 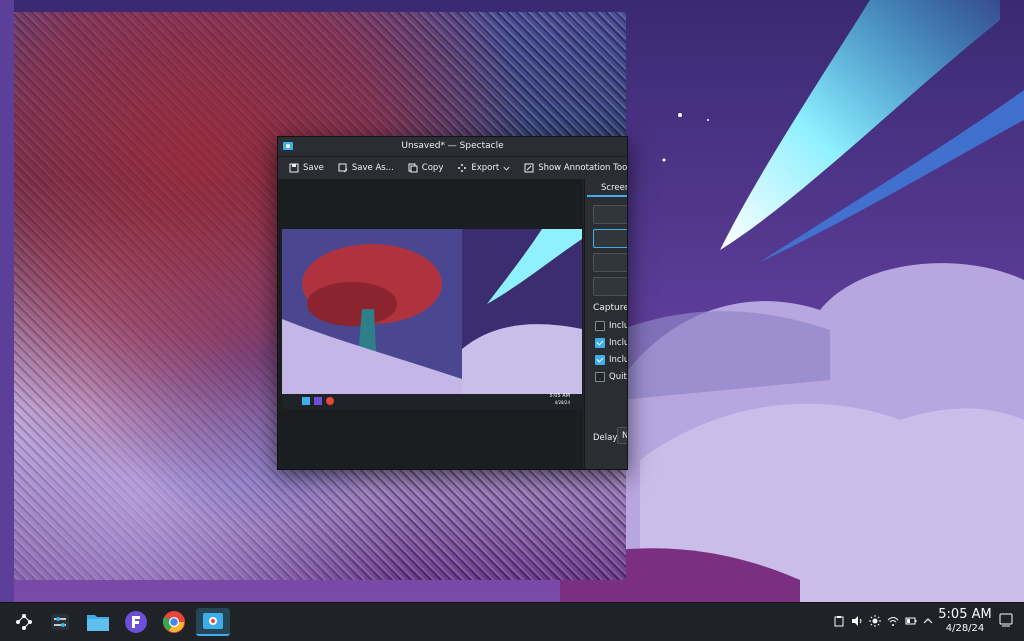 I want to click on clock-date: 4/28/24, so click(x=965, y=628).